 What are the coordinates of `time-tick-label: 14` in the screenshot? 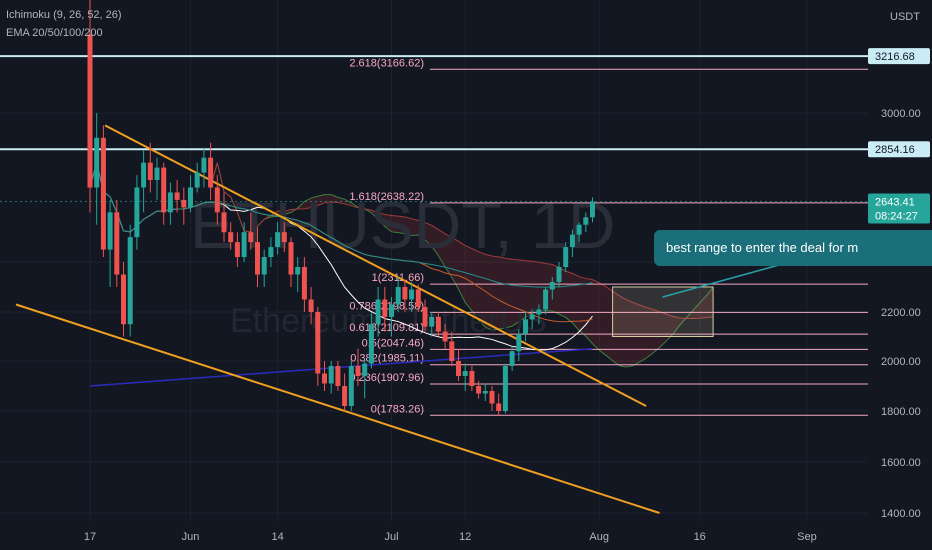 It's located at (277, 537).